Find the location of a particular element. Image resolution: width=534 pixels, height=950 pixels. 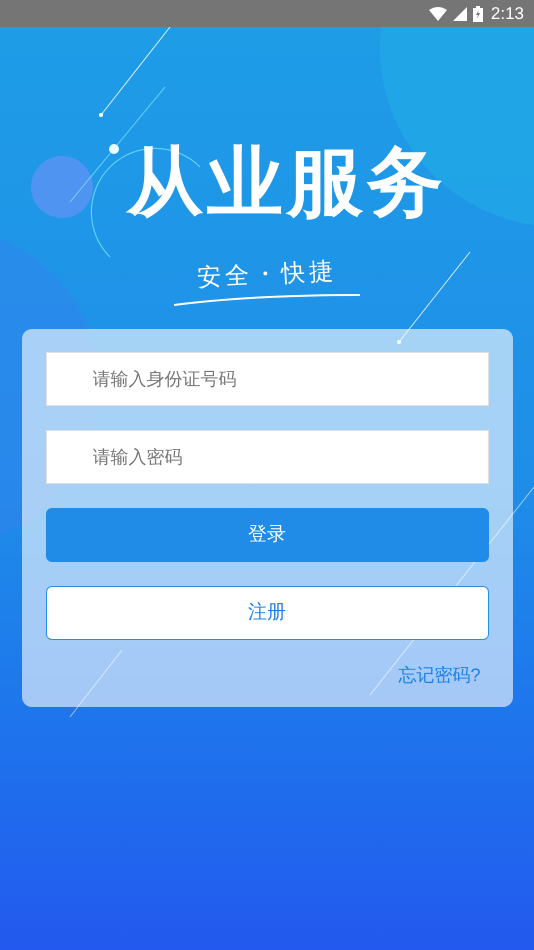

streak-line is located at coordinates (96, 684).